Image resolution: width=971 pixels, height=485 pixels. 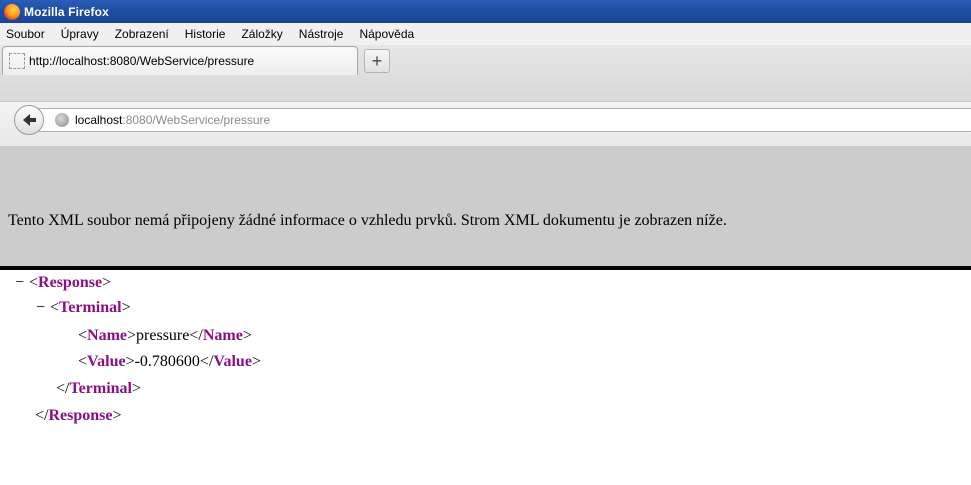 What do you see at coordinates (205, 34) in the screenshot?
I see `menu-historie: Historie` at bounding box center [205, 34].